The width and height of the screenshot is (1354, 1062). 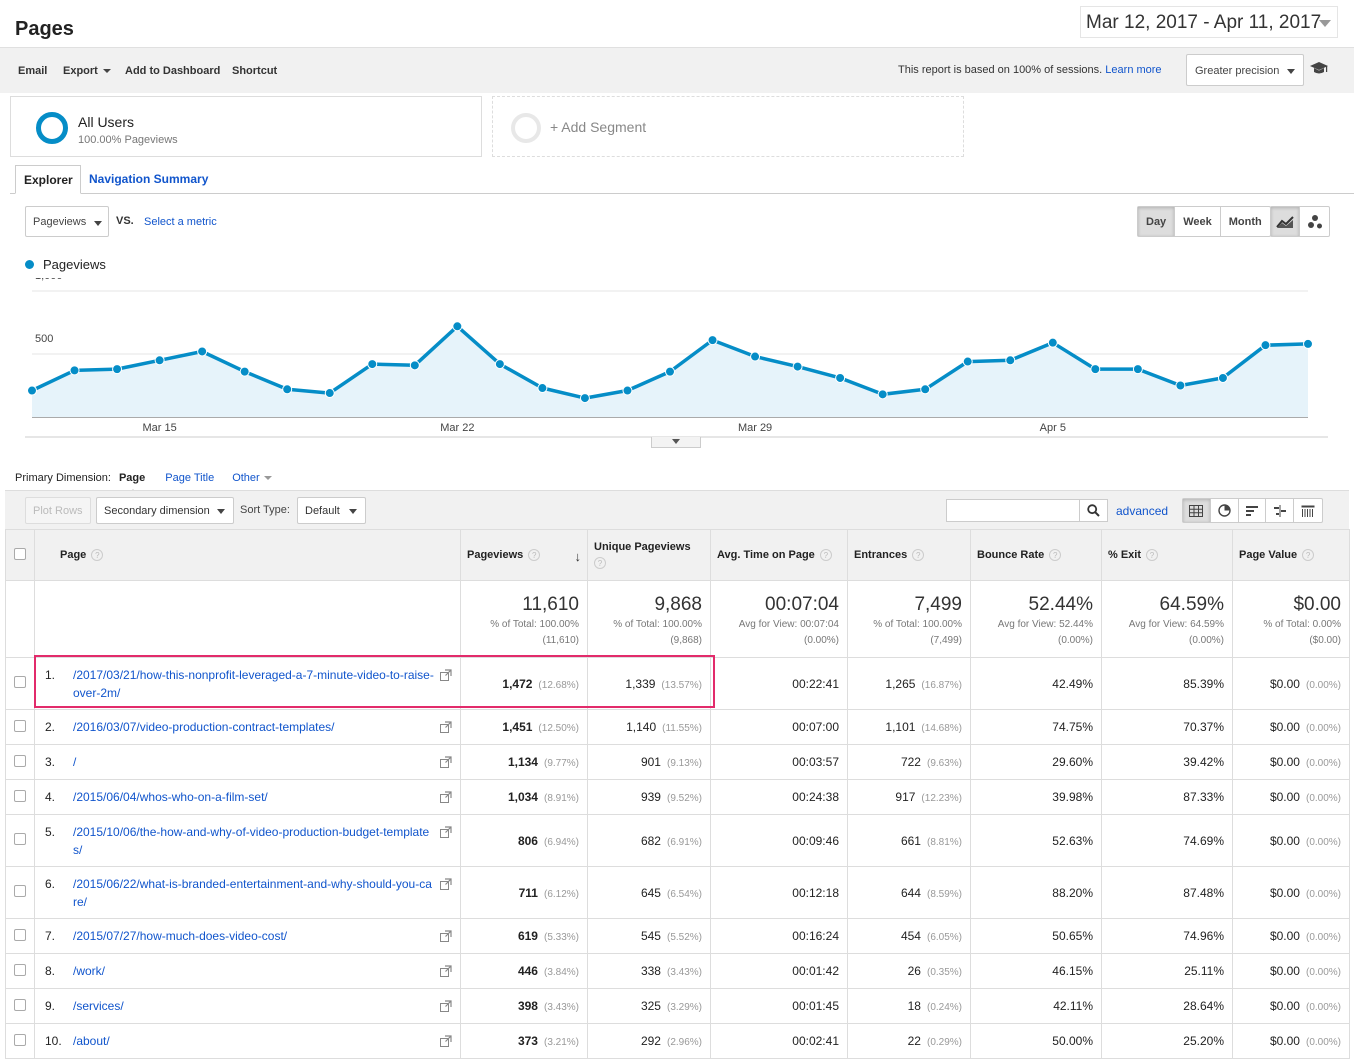 What do you see at coordinates (172, 71) in the screenshot?
I see `add-to-dashboard-button: Add to Dashboard` at bounding box center [172, 71].